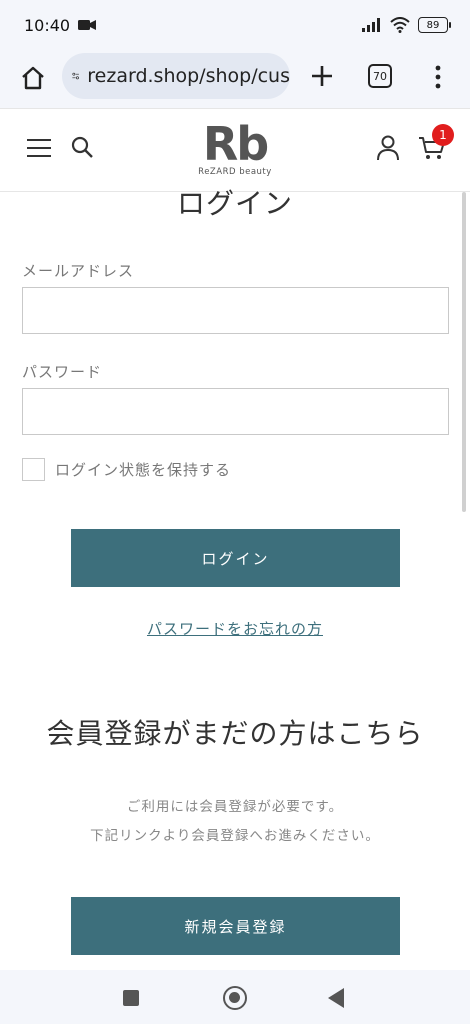 This screenshot has width=470, height=1024. Describe the element at coordinates (464, 352) in the screenshot. I see `page-scrollbar` at that location.